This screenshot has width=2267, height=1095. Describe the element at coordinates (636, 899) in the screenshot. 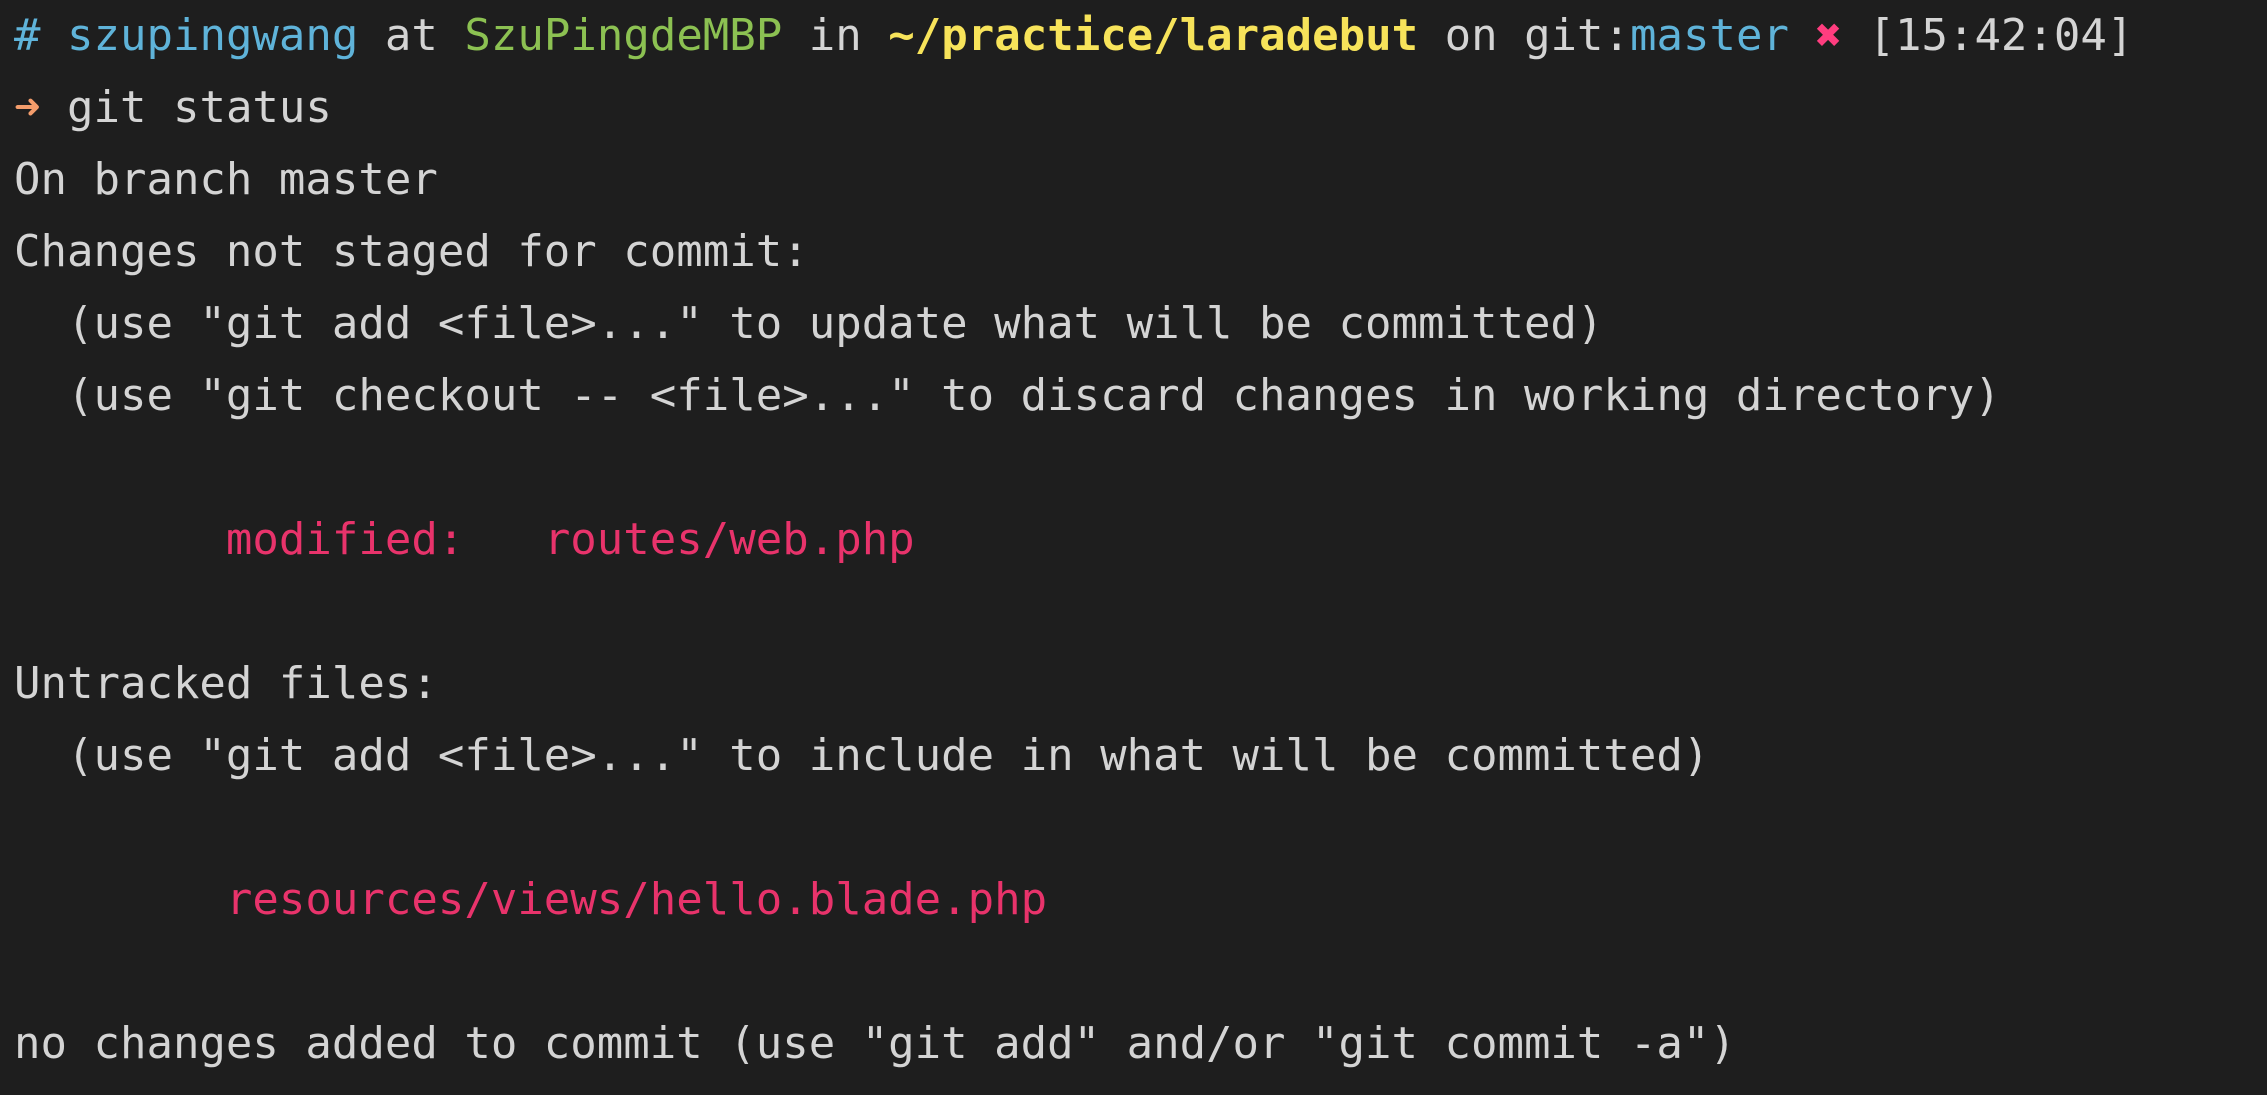

I see `untracked-file: resources/views/hello.blade.php` at that location.